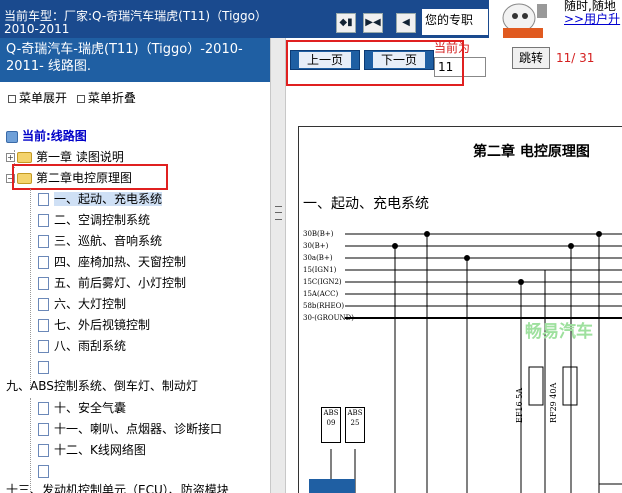 The height and width of the screenshot is (493, 622). What do you see at coordinates (120, 283) in the screenshot?
I see `tree-item-label: 五、前后雾灯、小灯控制` at bounding box center [120, 283].